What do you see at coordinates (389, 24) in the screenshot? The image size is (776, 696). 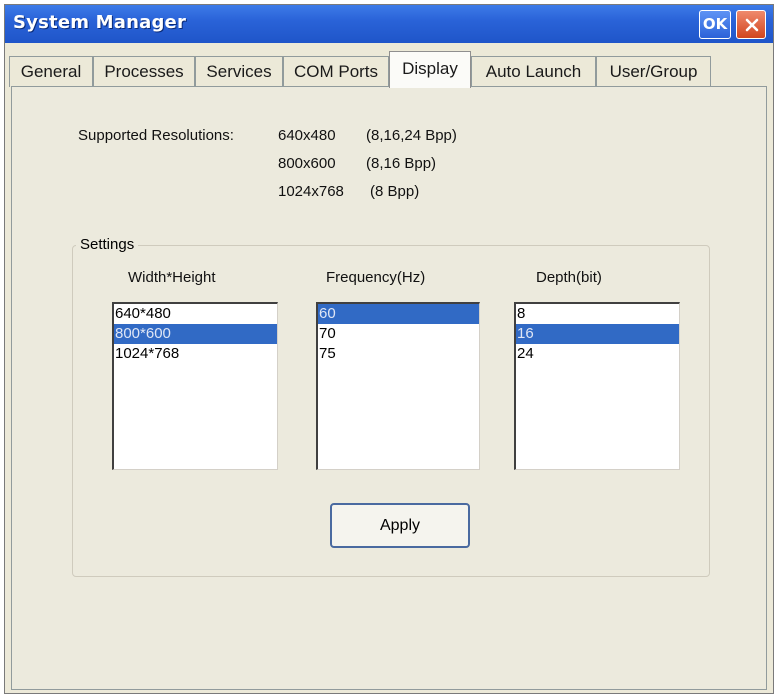 I see `title-bar: System Manager OK` at bounding box center [389, 24].